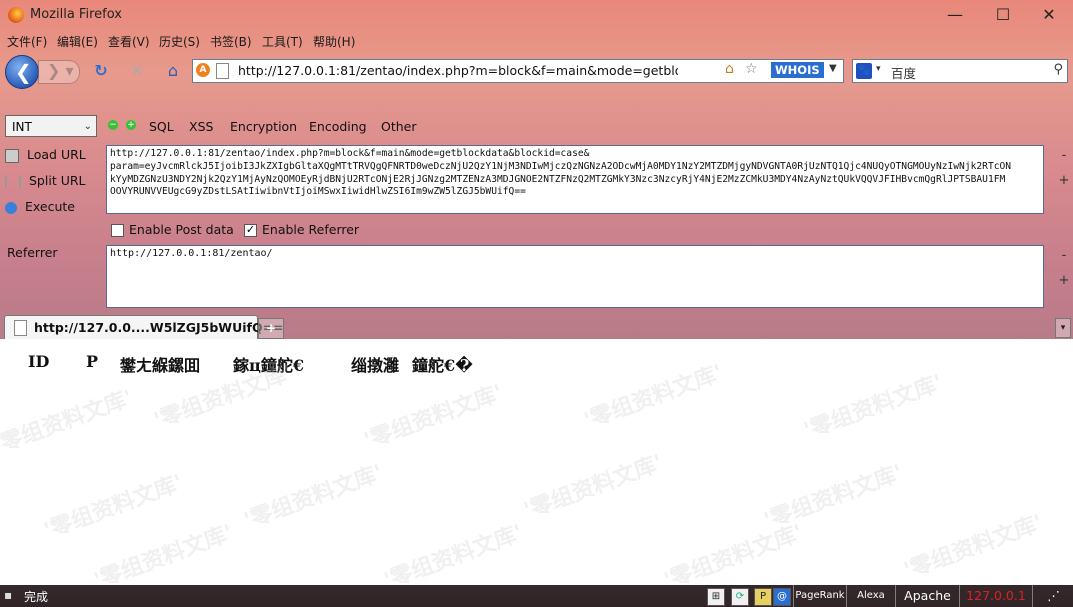 This screenshot has height=607, width=1073. I want to click on bookmark-star-icon: ☆, so click(751, 69).